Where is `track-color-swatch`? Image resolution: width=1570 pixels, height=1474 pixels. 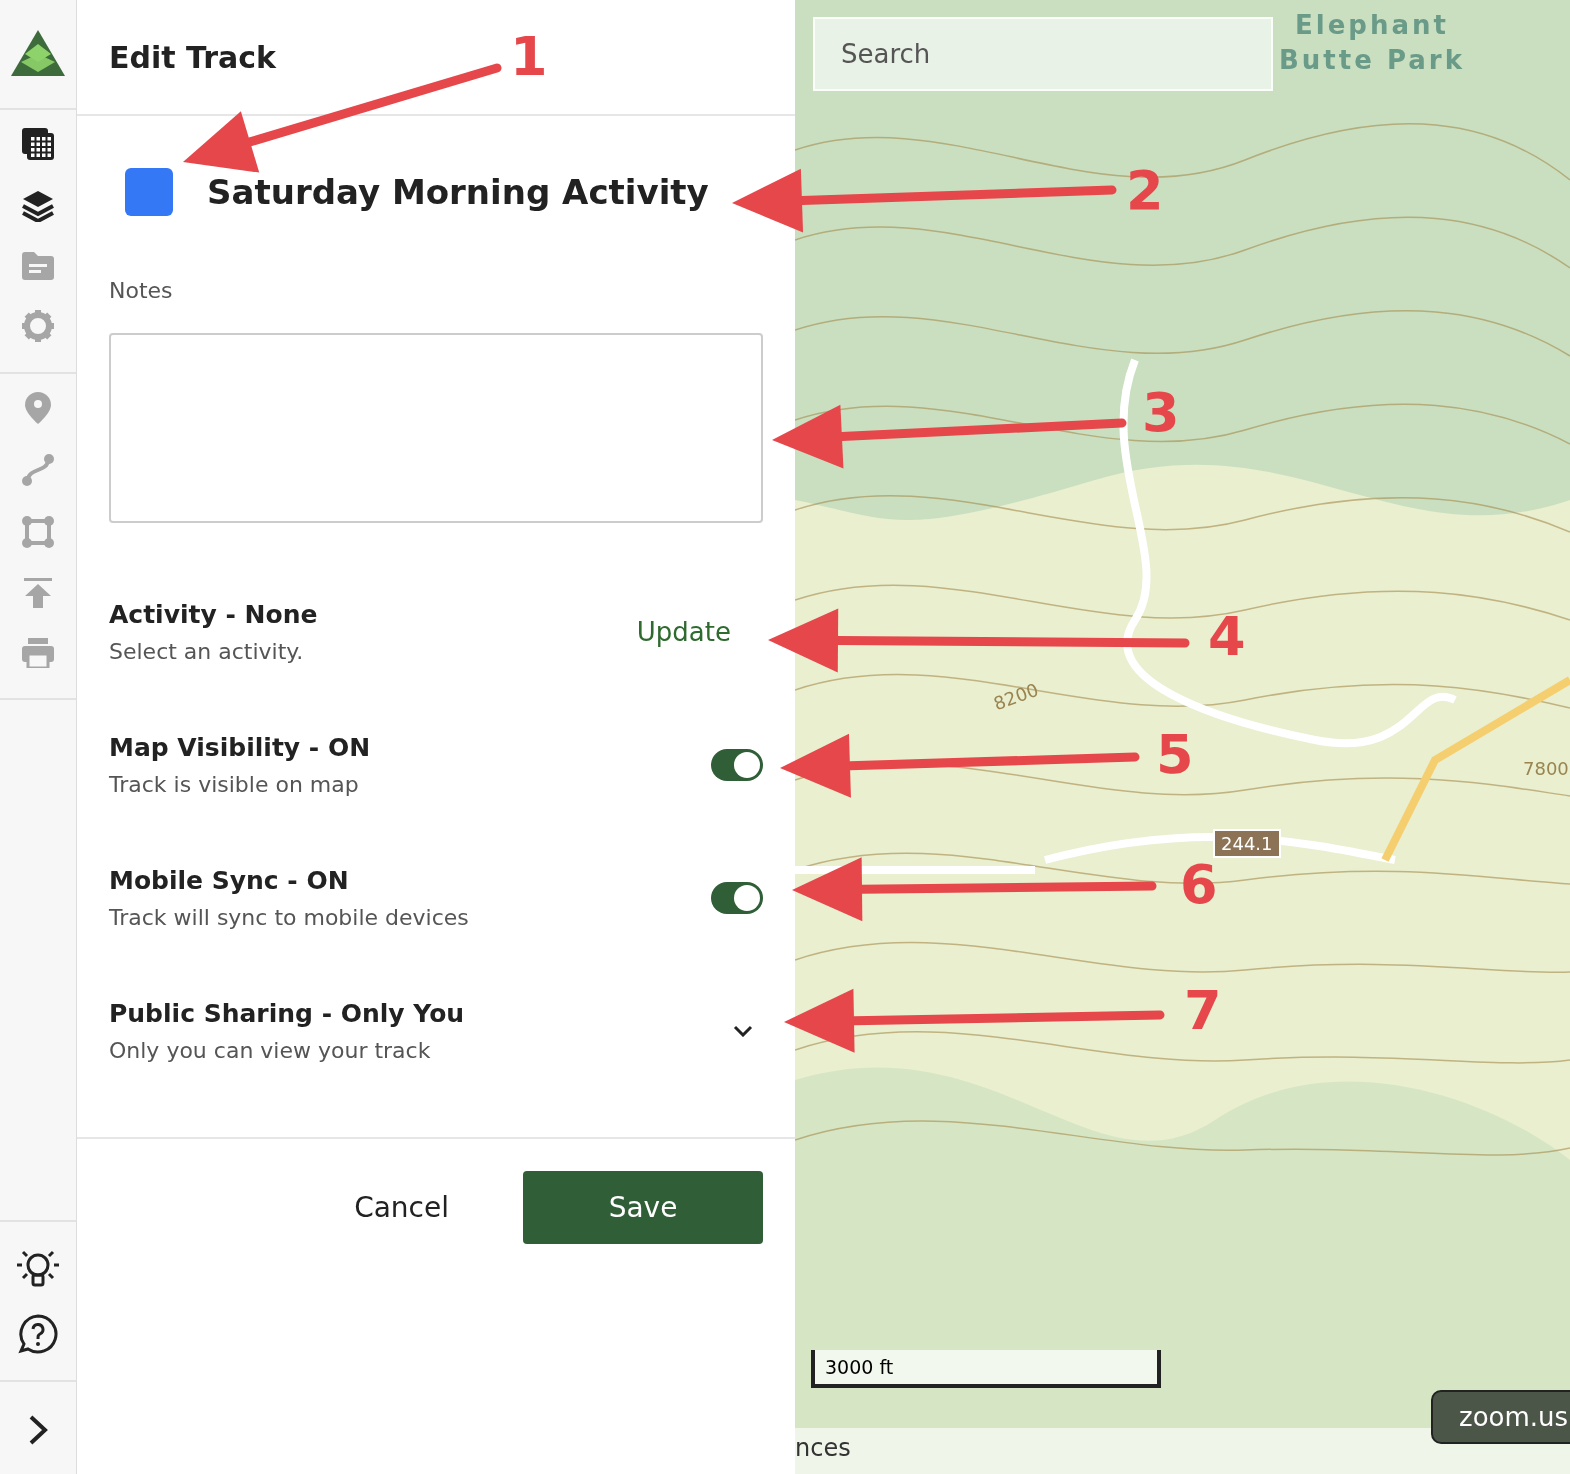
track-color-swatch is located at coordinates (149, 192).